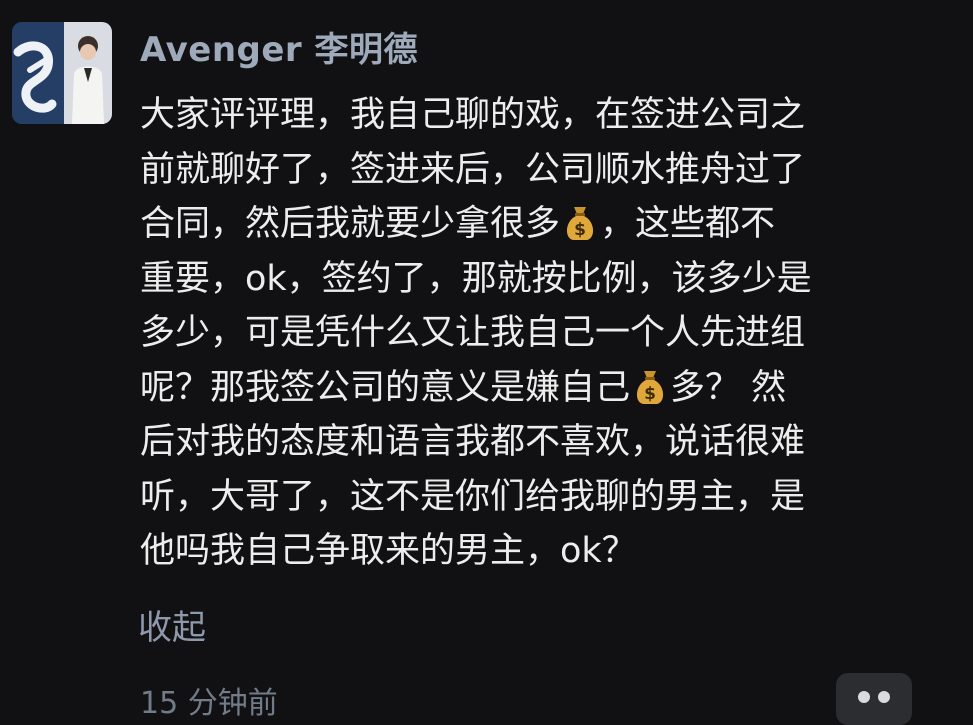 The image size is (973, 725). What do you see at coordinates (473, 496) in the screenshot?
I see `content-text: 听，大哥了，这不是你们给我聊的男主，是` at bounding box center [473, 496].